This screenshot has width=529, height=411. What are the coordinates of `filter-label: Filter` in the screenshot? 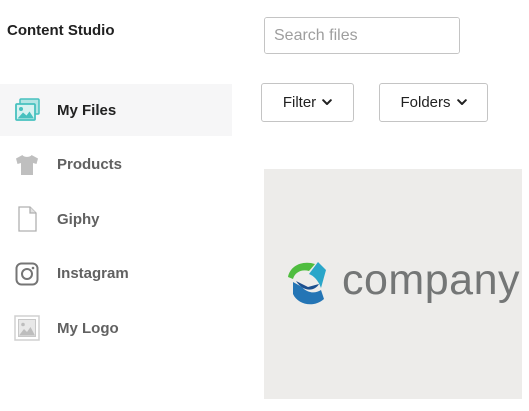 It's located at (299, 102).